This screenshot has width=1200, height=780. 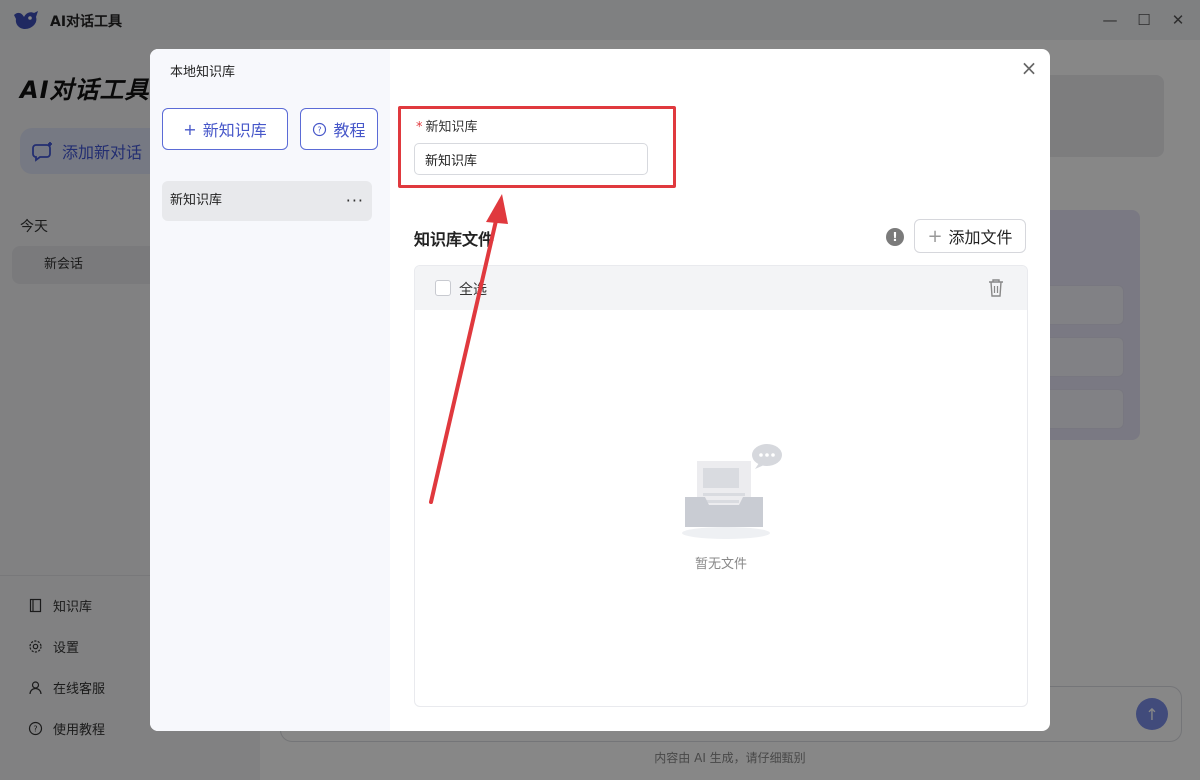 What do you see at coordinates (451, 127) in the screenshot?
I see `field-label-text: 新知识库` at bounding box center [451, 127].